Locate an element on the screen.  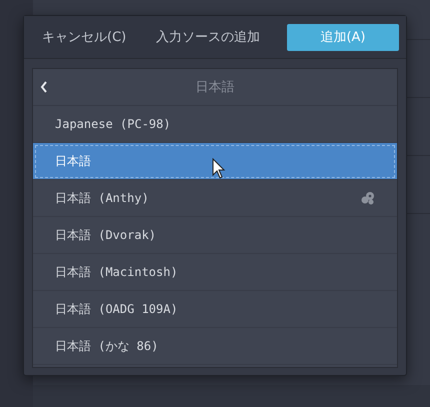
back-icon is located at coordinates (44, 87).